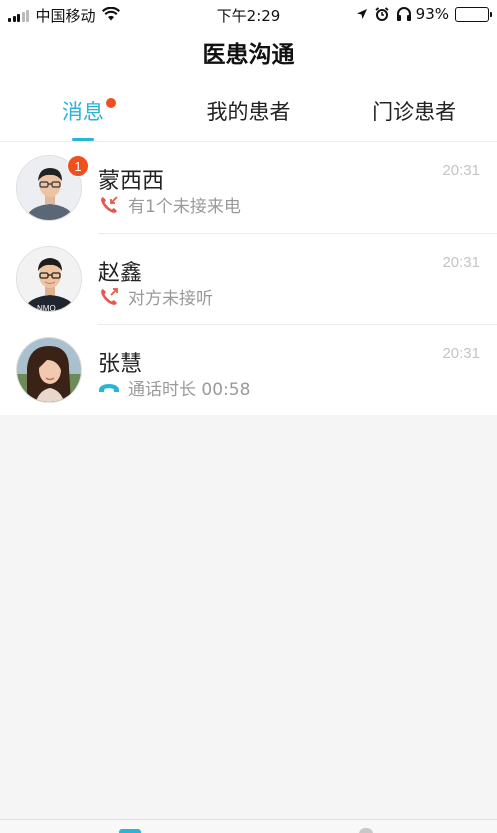  What do you see at coordinates (362, 14) in the screenshot?
I see `location-arrow-icon` at bounding box center [362, 14].